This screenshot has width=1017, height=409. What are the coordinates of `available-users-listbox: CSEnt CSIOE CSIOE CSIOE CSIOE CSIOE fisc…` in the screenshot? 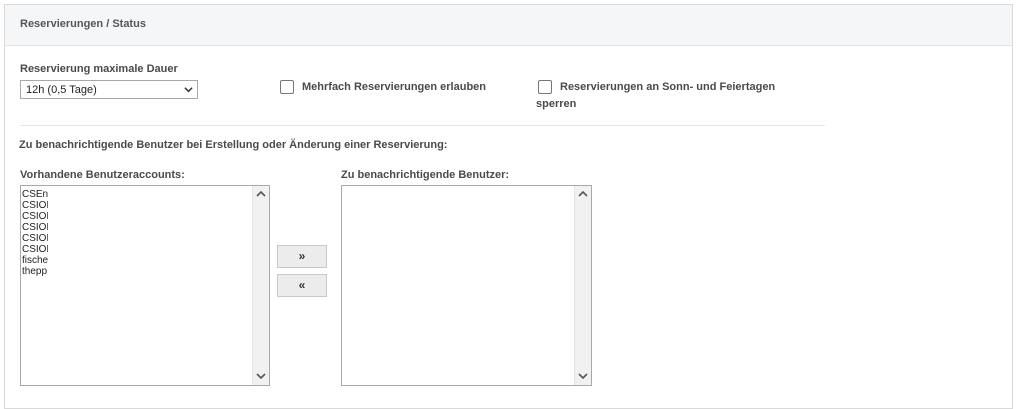 It's located at (145, 285).